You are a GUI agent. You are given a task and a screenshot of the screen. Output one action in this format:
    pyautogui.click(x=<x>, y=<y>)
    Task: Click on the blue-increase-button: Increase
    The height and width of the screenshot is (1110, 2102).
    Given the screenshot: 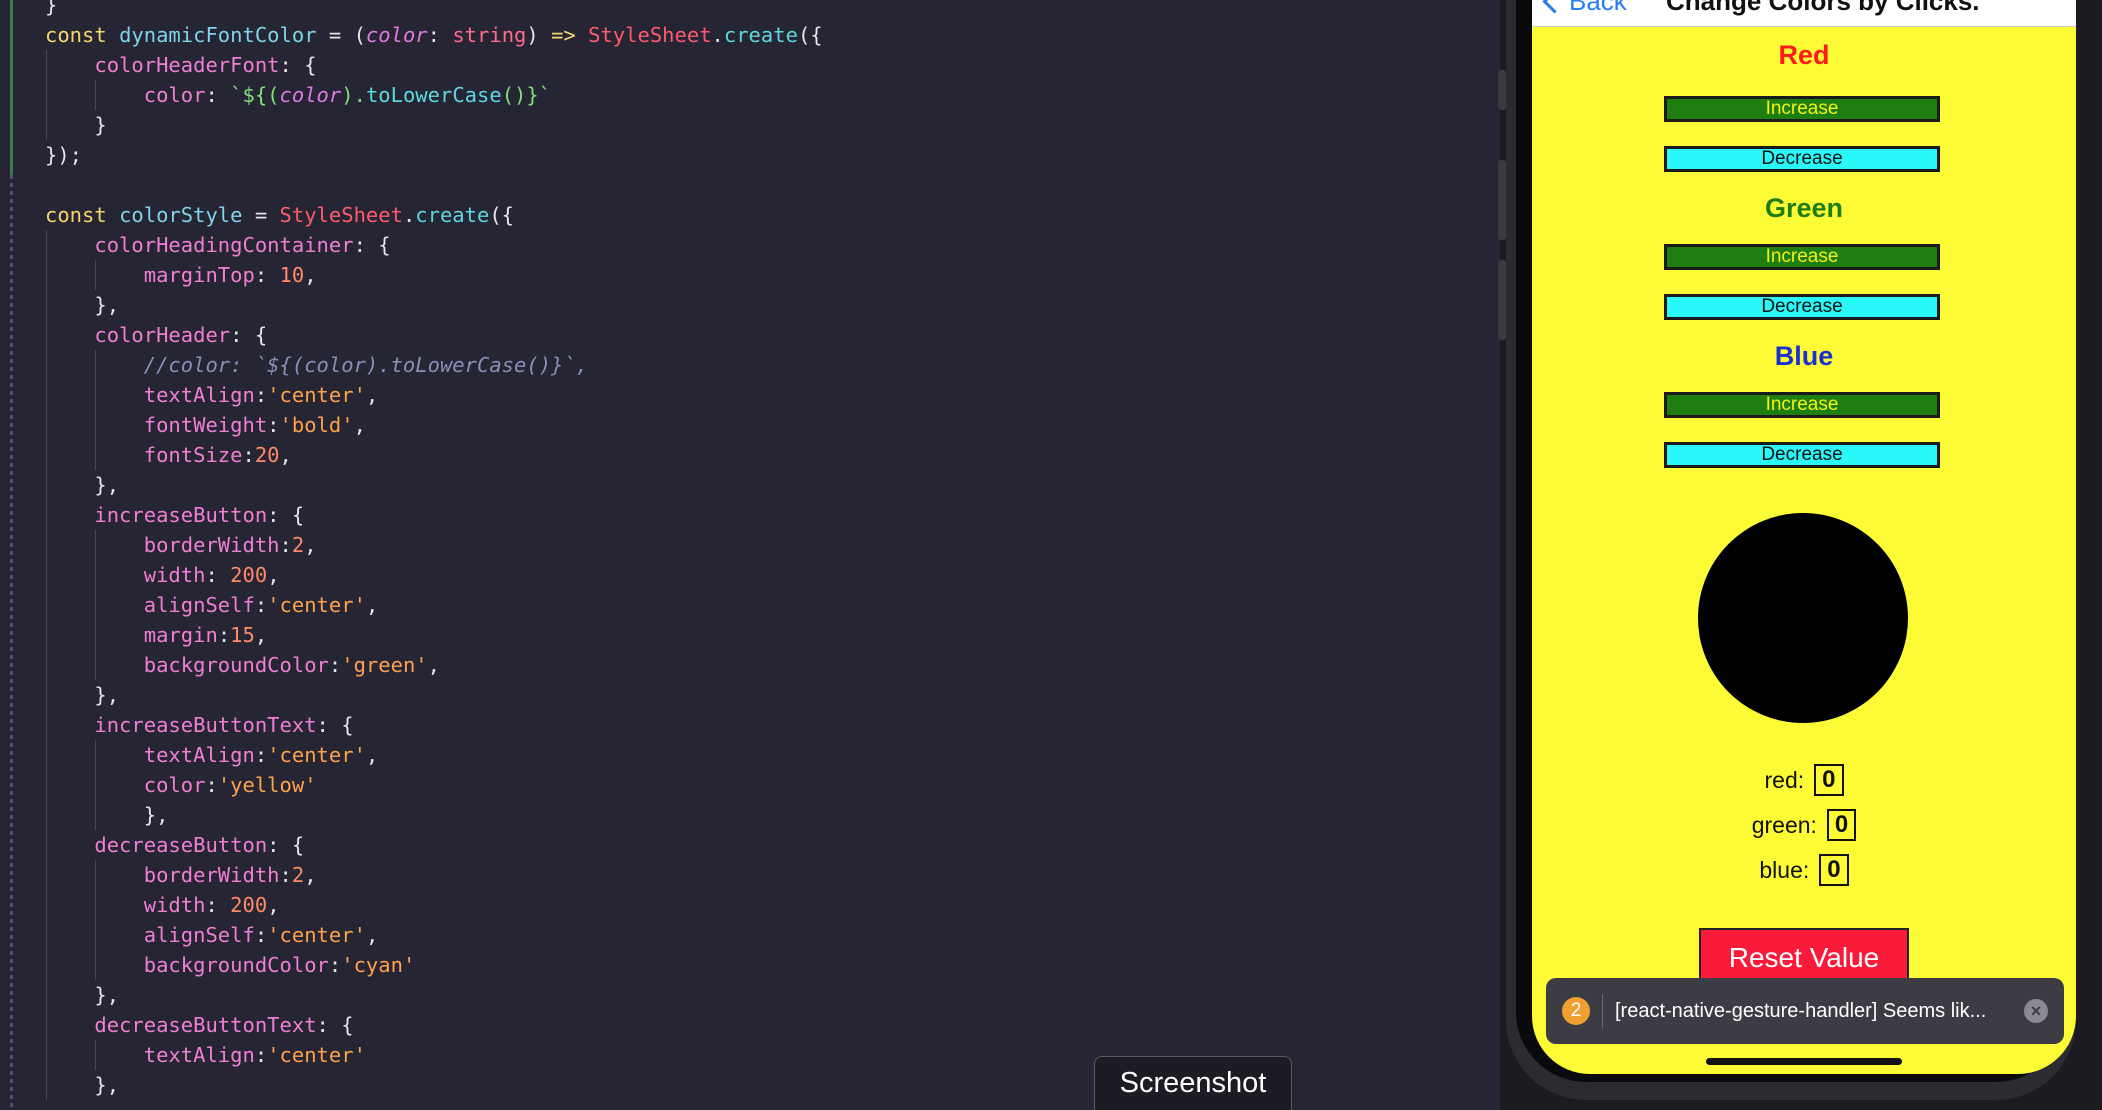 What is the action you would take?
    pyautogui.click(x=1802, y=405)
    